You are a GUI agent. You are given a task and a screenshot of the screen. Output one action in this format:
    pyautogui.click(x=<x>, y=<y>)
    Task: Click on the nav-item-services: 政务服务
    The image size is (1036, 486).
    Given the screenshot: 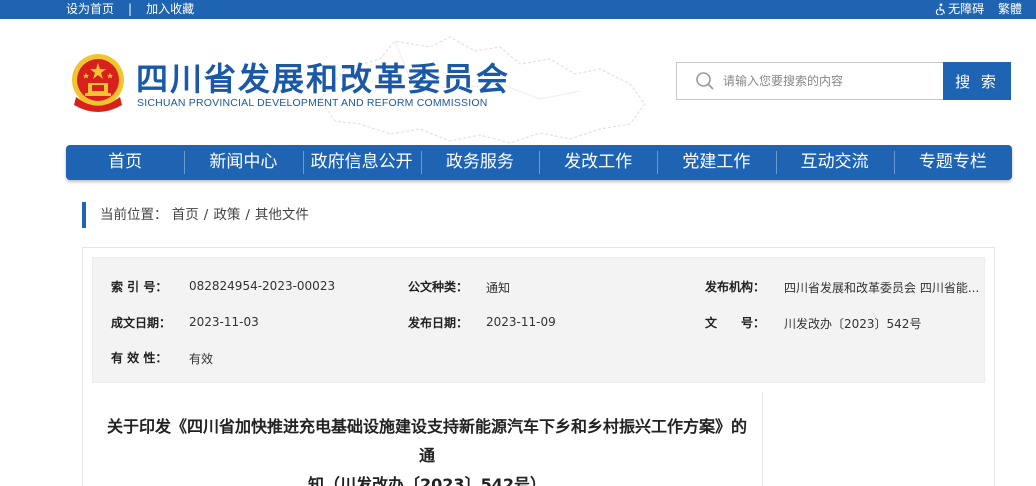 What is the action you would take?
    pyautogui.click(x=479, y=162)
    